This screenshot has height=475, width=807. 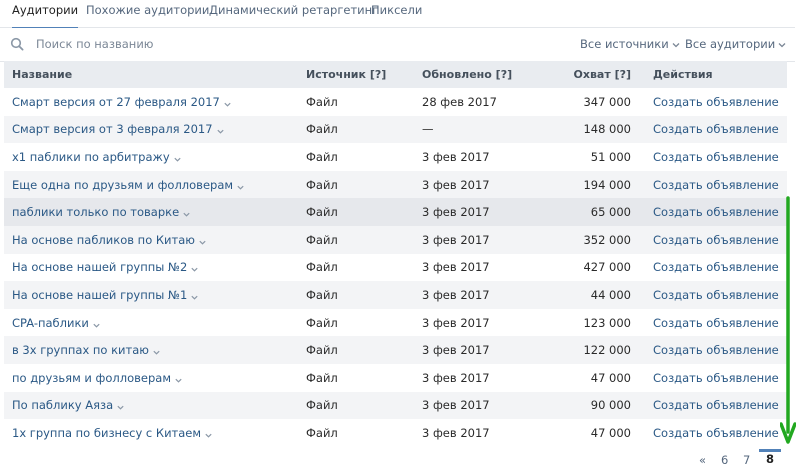 I want to click on pagination-page-8-current: 8, so click(x=770, y=457).